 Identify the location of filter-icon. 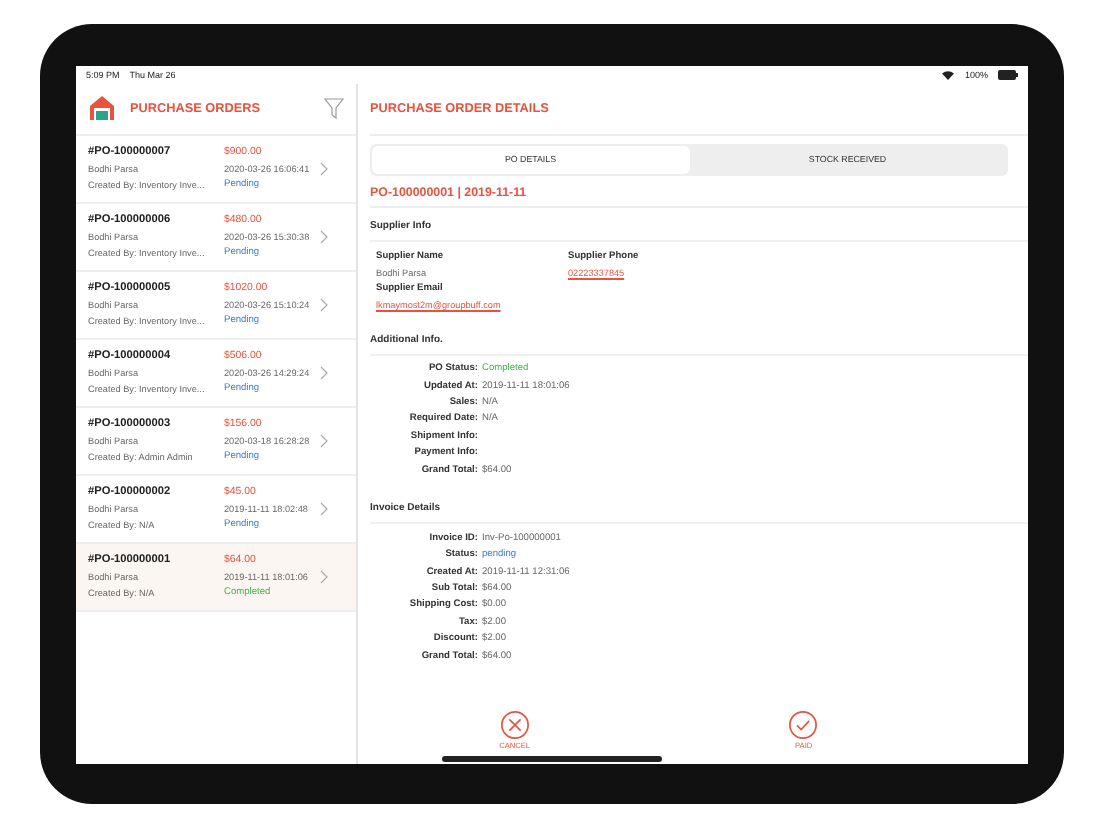
(334, 108).